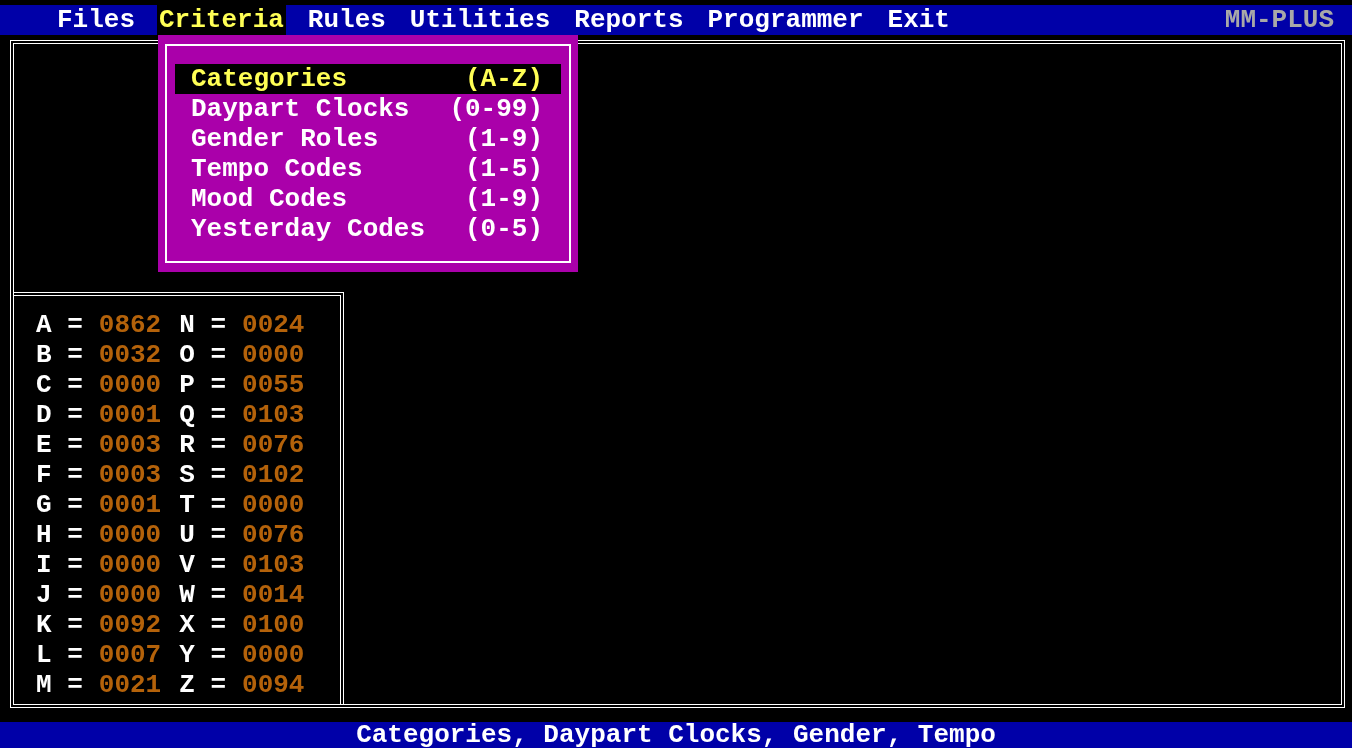 Image resolution: width=1352 pixels, height=748 pixels. I want to click on category-count: 0100, so click(273, 625).